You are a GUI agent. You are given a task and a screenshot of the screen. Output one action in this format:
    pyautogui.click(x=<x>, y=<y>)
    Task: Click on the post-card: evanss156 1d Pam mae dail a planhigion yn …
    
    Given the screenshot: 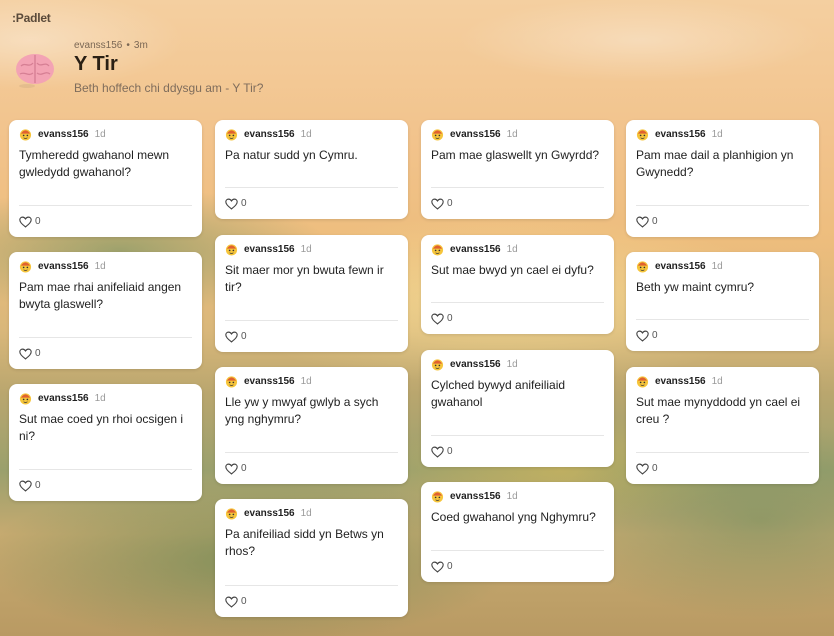 What is the action you would take?
    pyautogui.click(x=722, y=178)
    